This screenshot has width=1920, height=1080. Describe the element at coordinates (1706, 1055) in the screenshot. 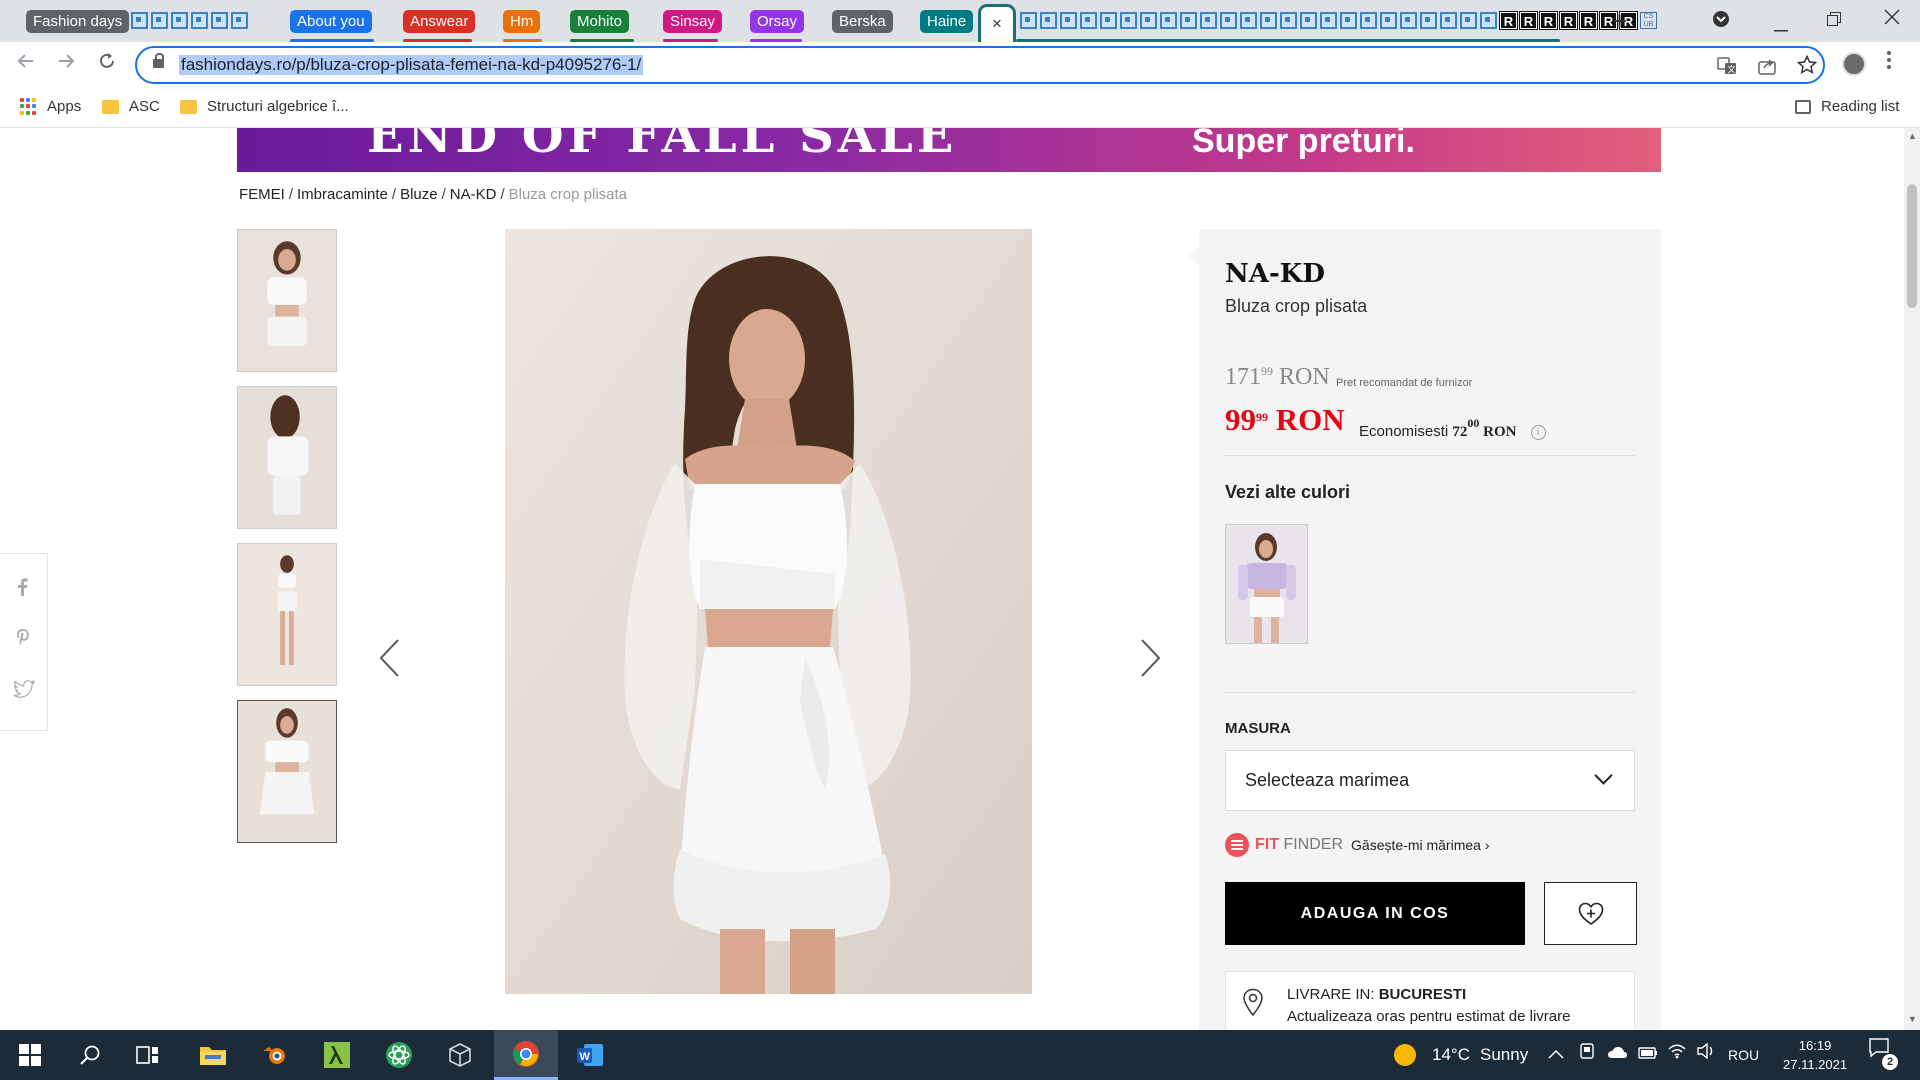

I see `volume-icon` at that location.